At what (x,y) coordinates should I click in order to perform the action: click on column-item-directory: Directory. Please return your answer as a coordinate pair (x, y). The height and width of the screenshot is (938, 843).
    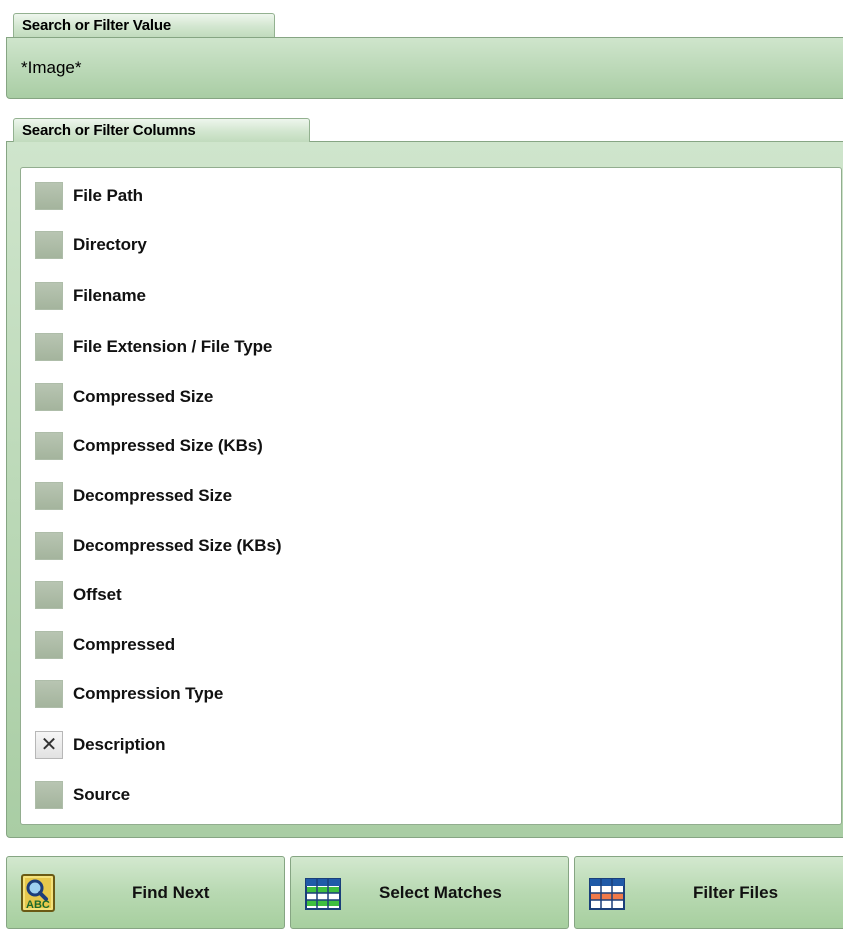
    Looking at the image, I should click on (91, 245).